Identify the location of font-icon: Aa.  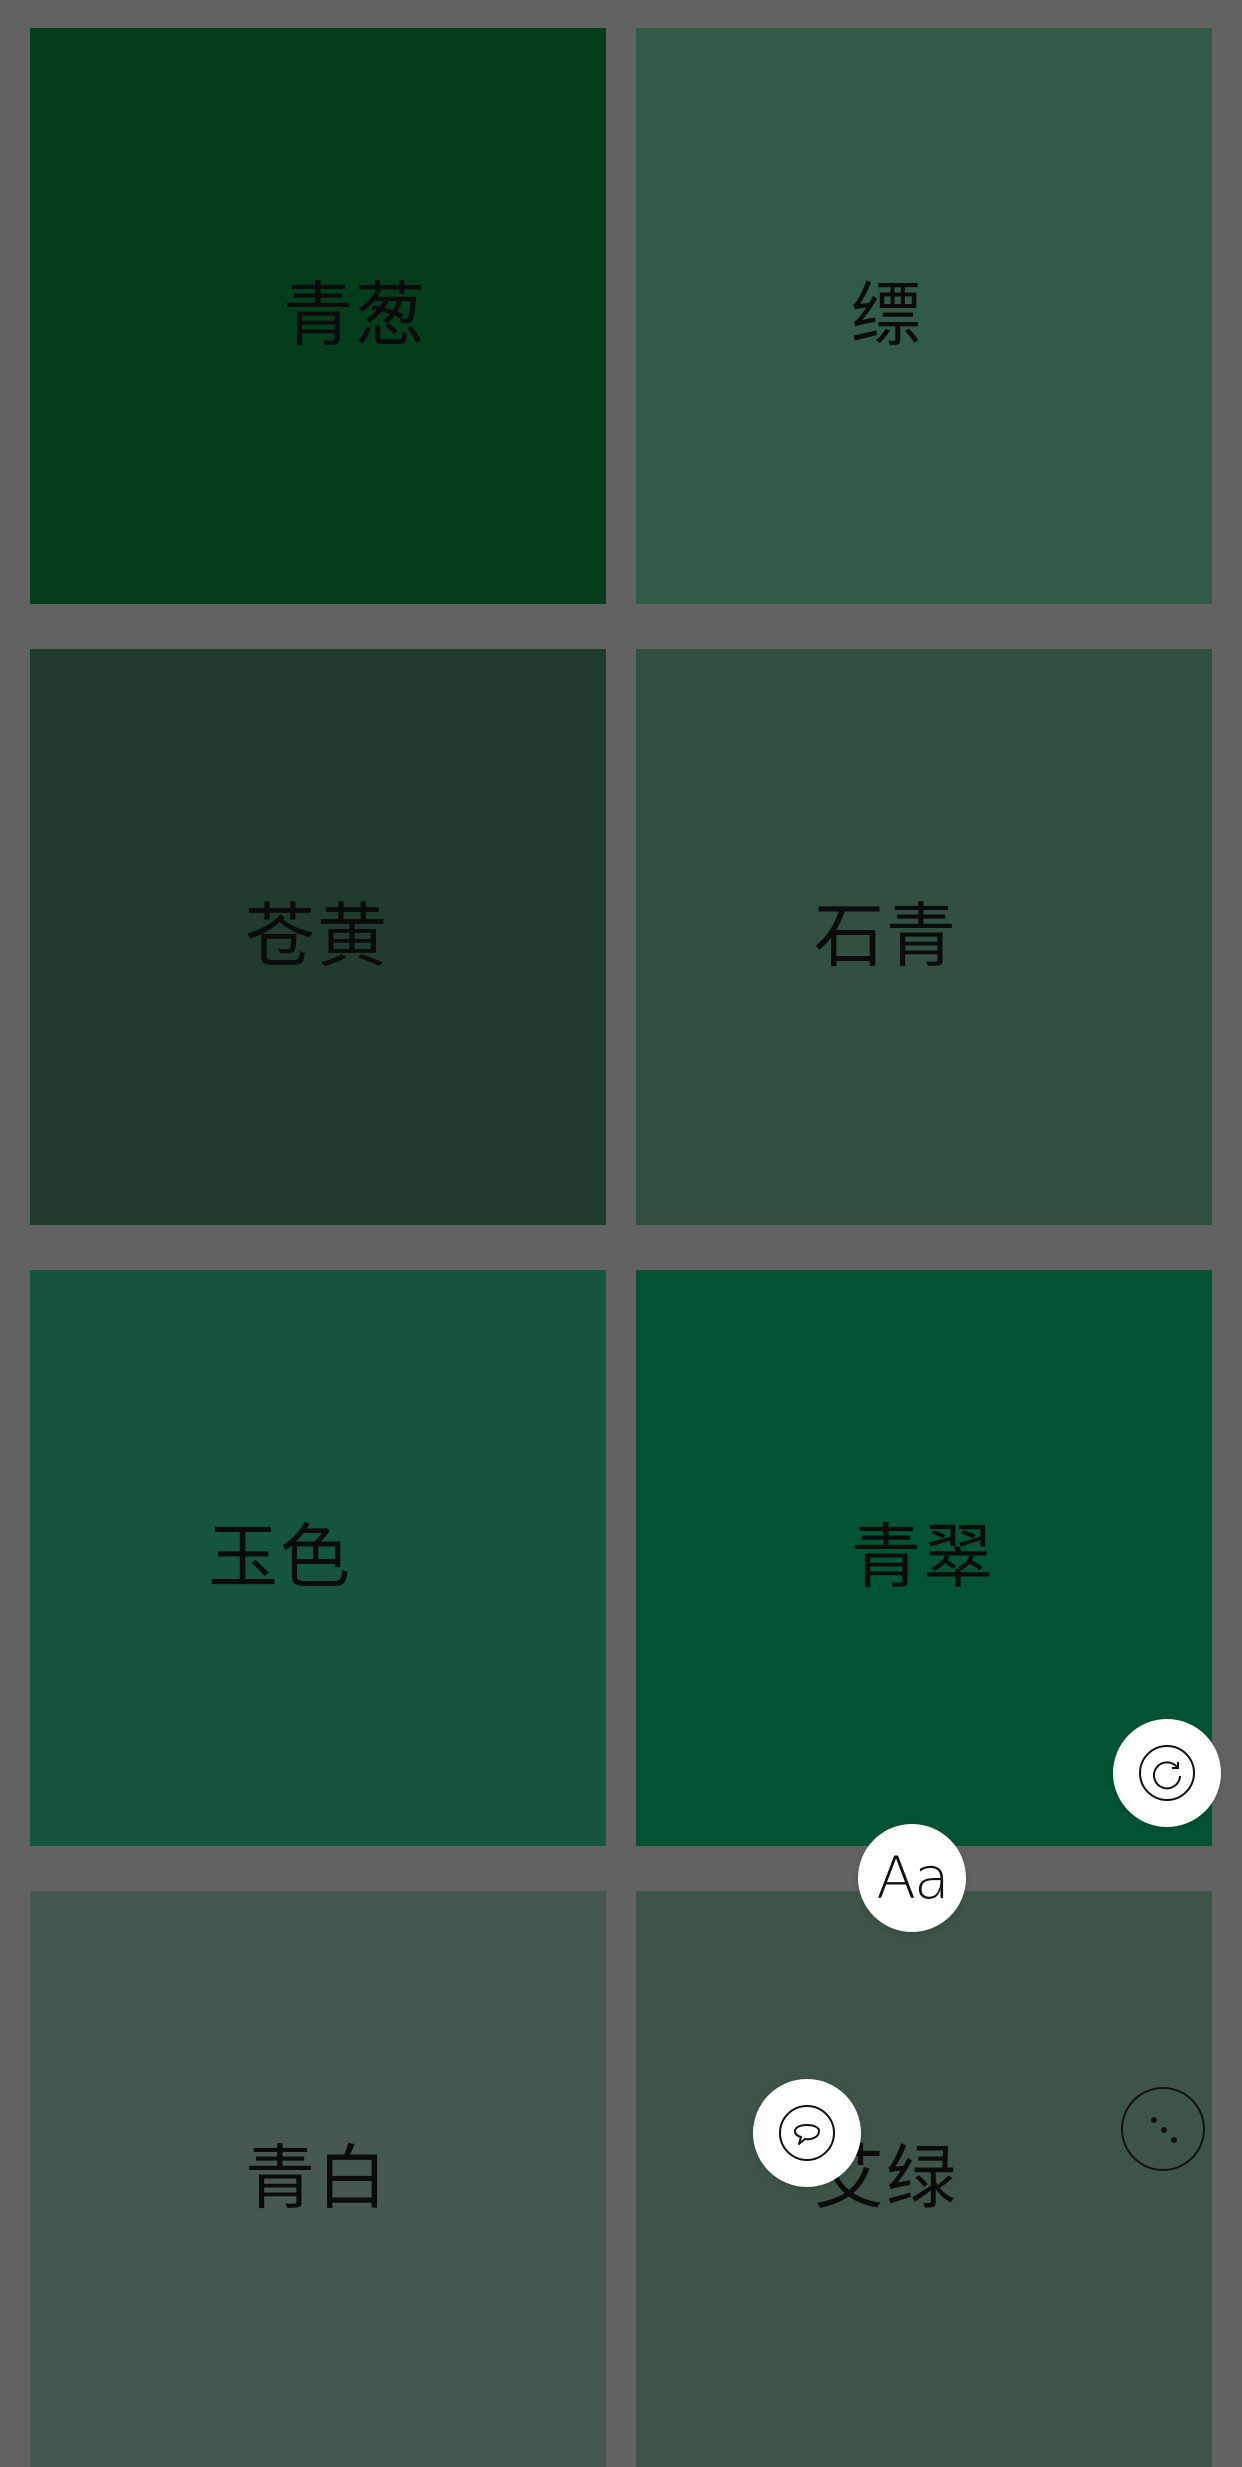
(912, 1878).